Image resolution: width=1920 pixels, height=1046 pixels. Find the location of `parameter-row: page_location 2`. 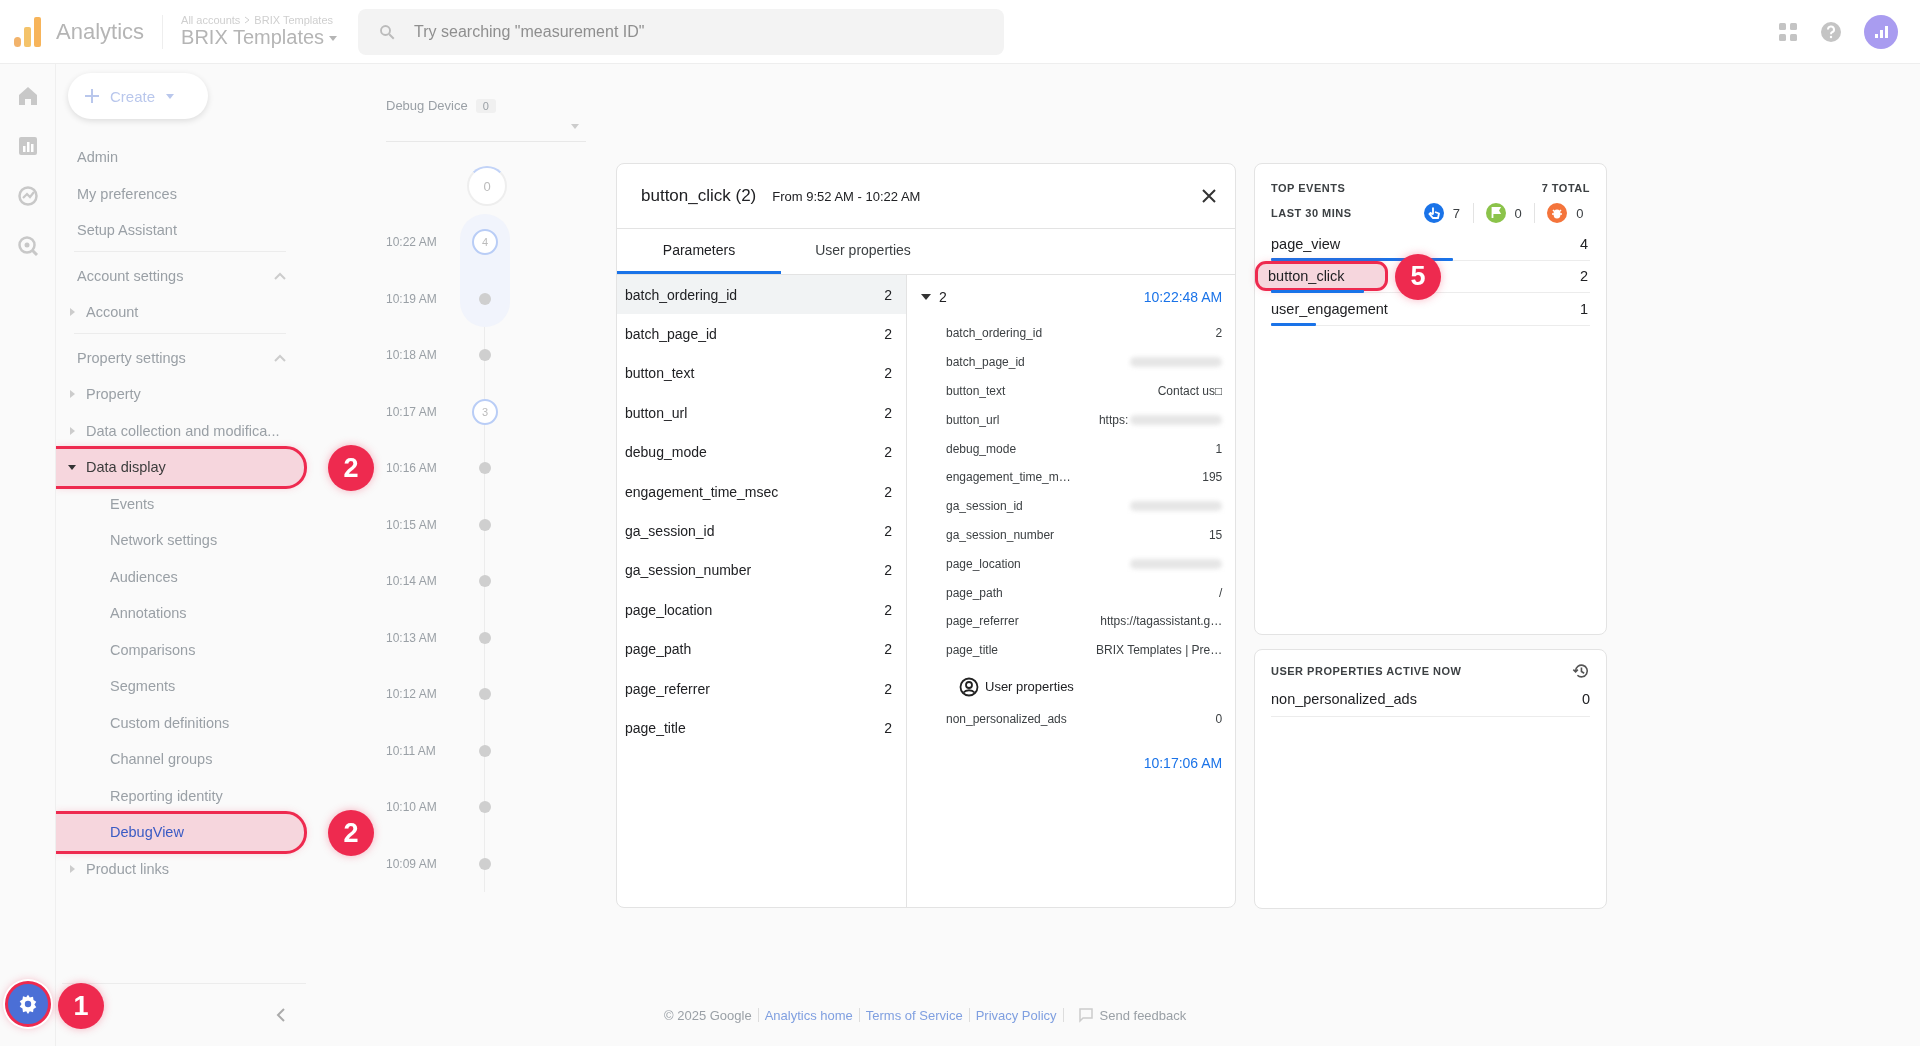

parameter-row: page_location 2 is located at coordinates (761, 610).